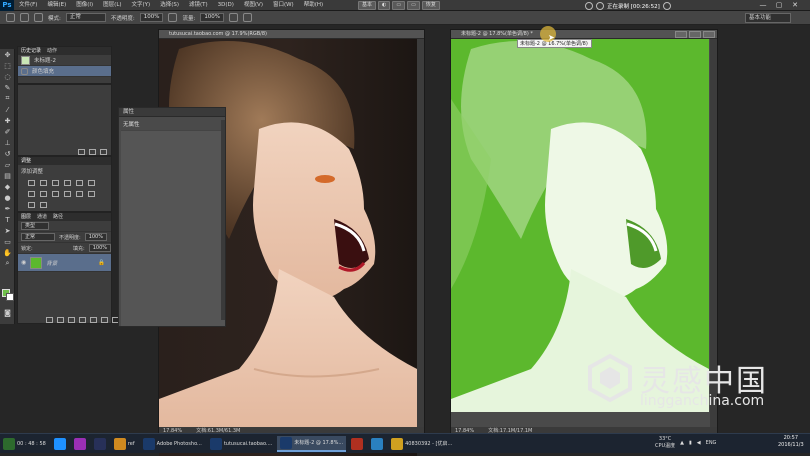 The height and width of the screenshot is (456, 810). What do you see at coordinates (709, 34) in the screenshot?
I see `doc-close-button` at bounding box center [709, 34].